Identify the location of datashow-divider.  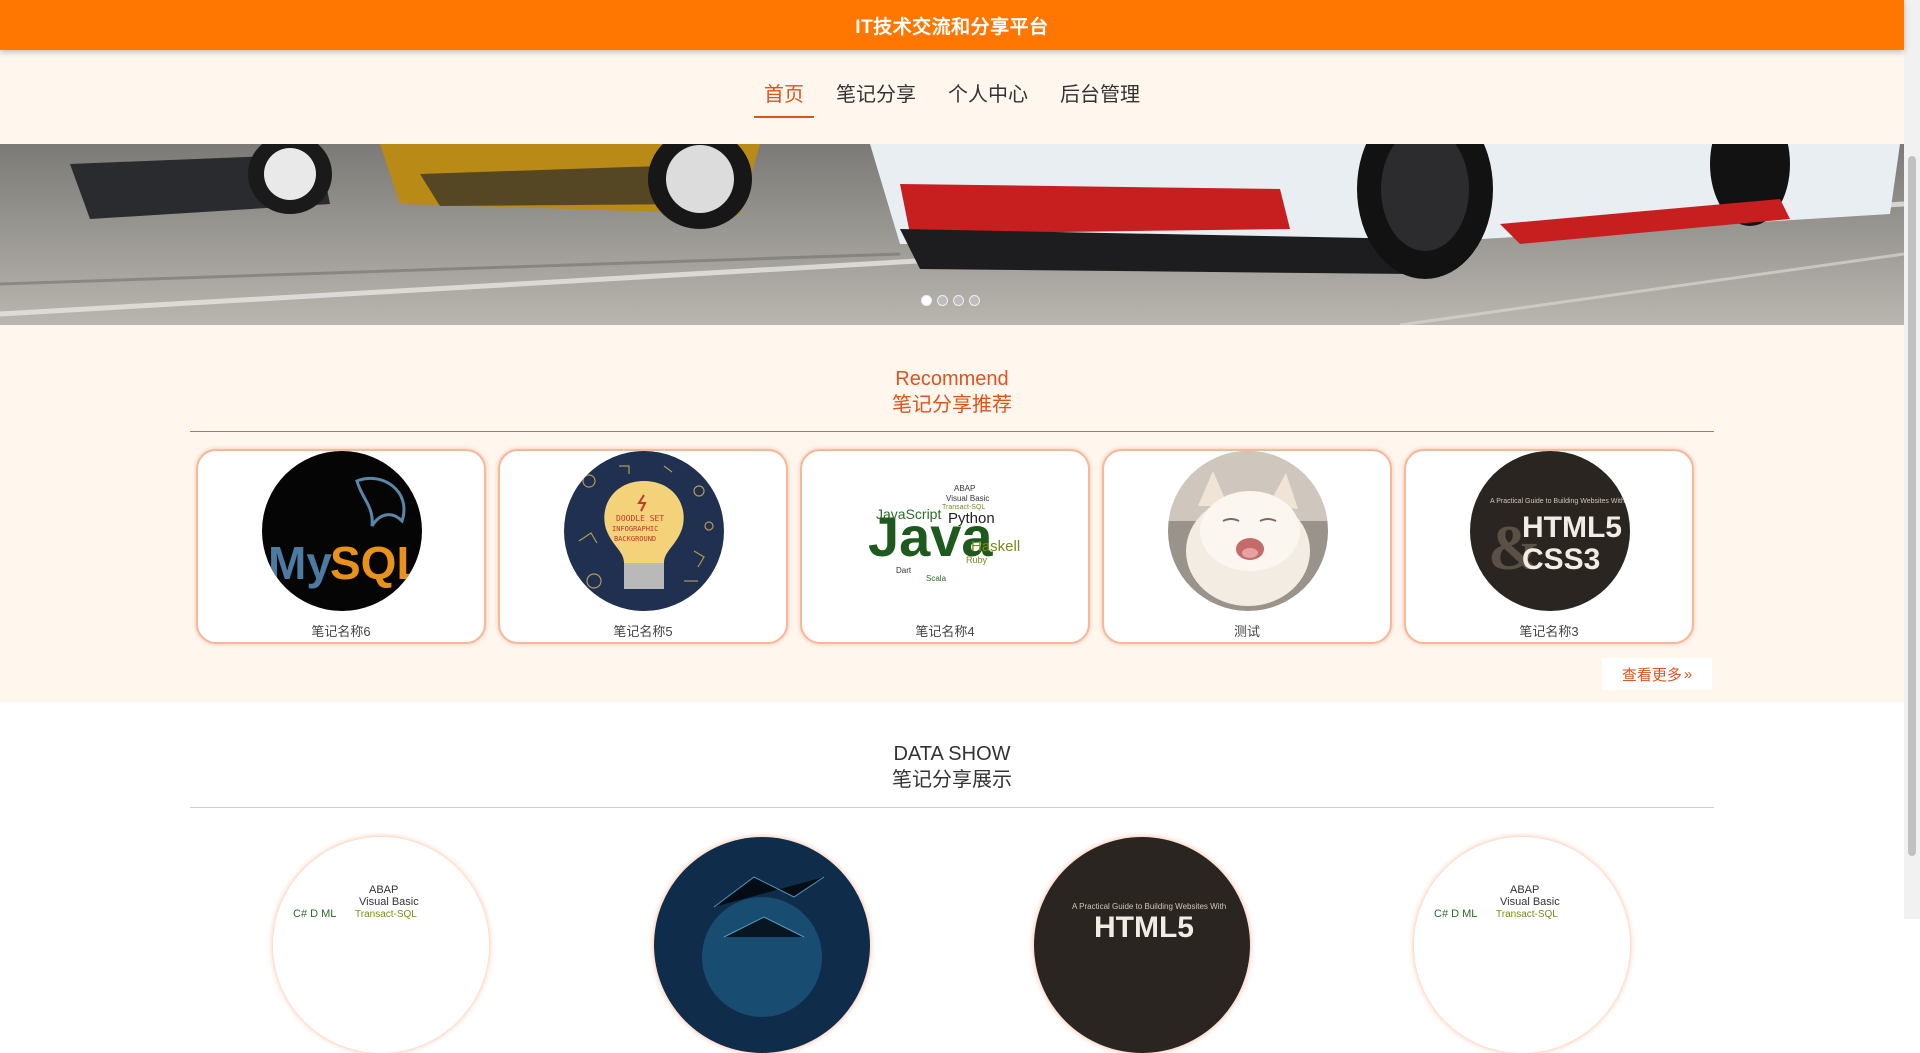
(952, 807).